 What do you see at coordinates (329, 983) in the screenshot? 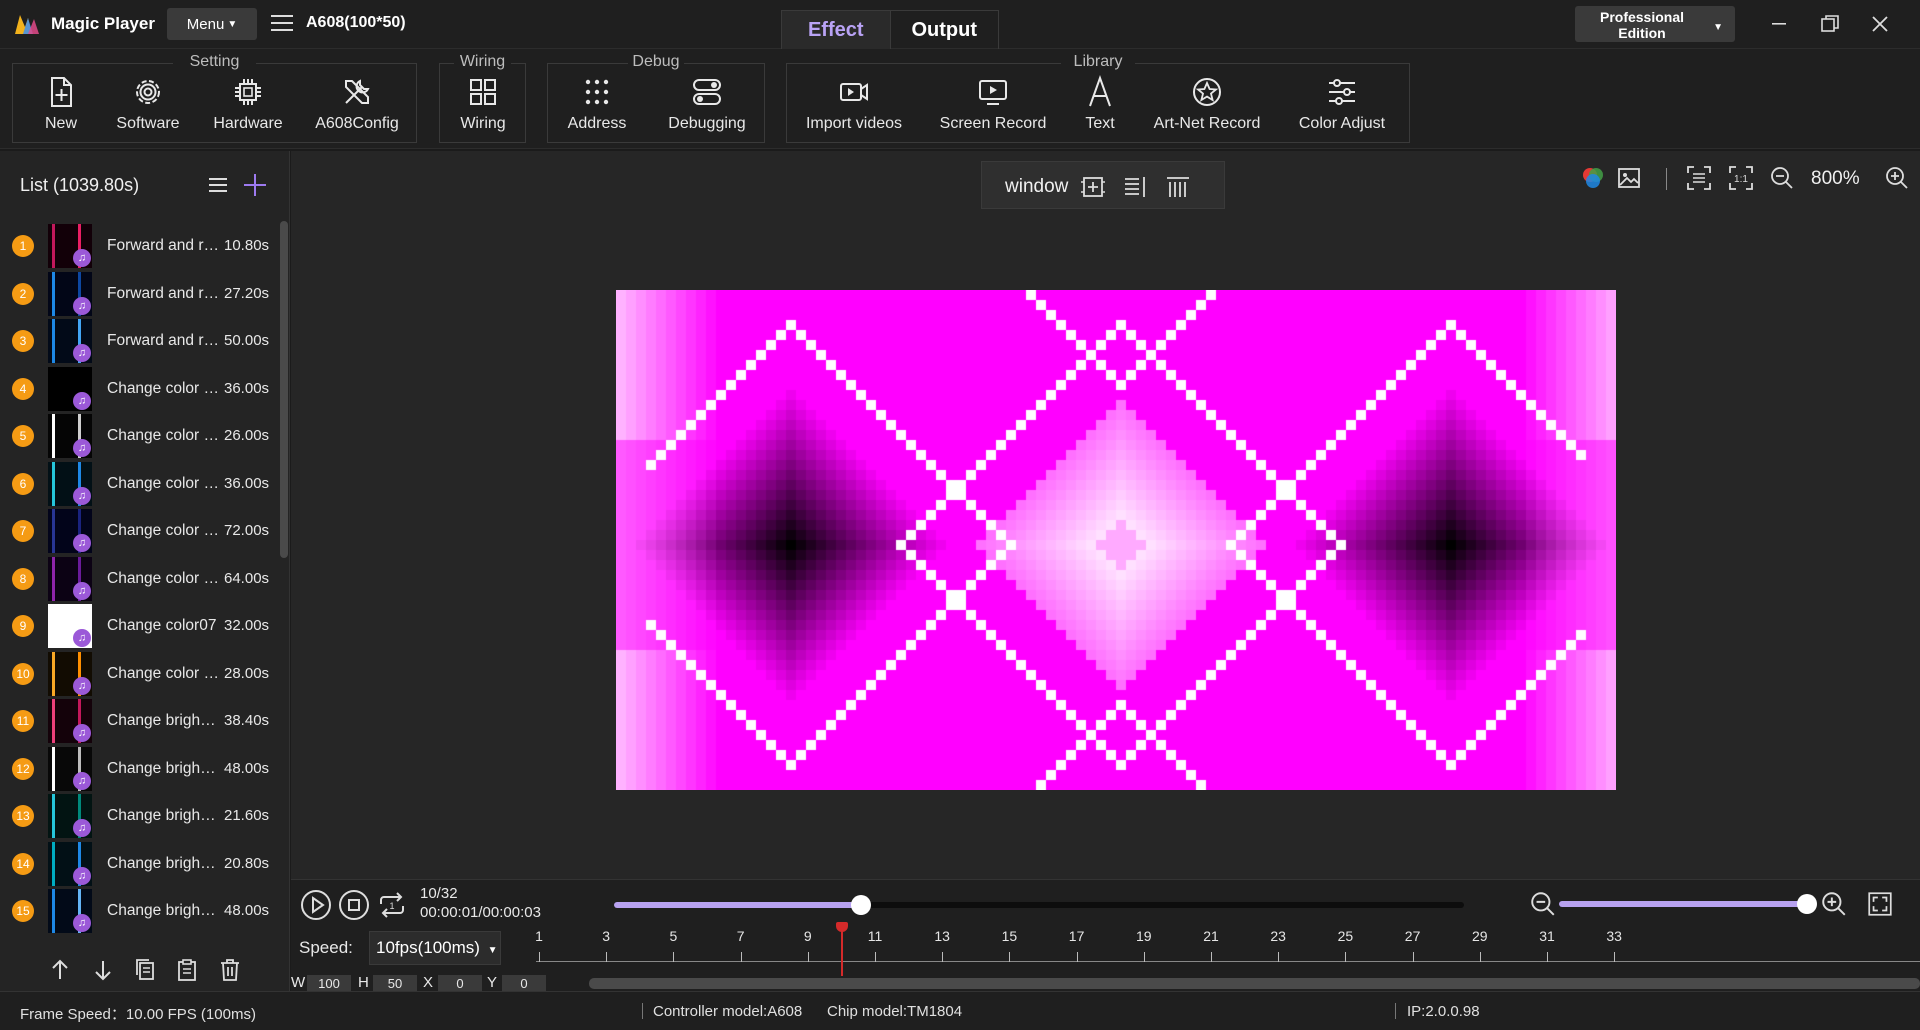
I see `width-input: 100` at bounding box center [329, 983].